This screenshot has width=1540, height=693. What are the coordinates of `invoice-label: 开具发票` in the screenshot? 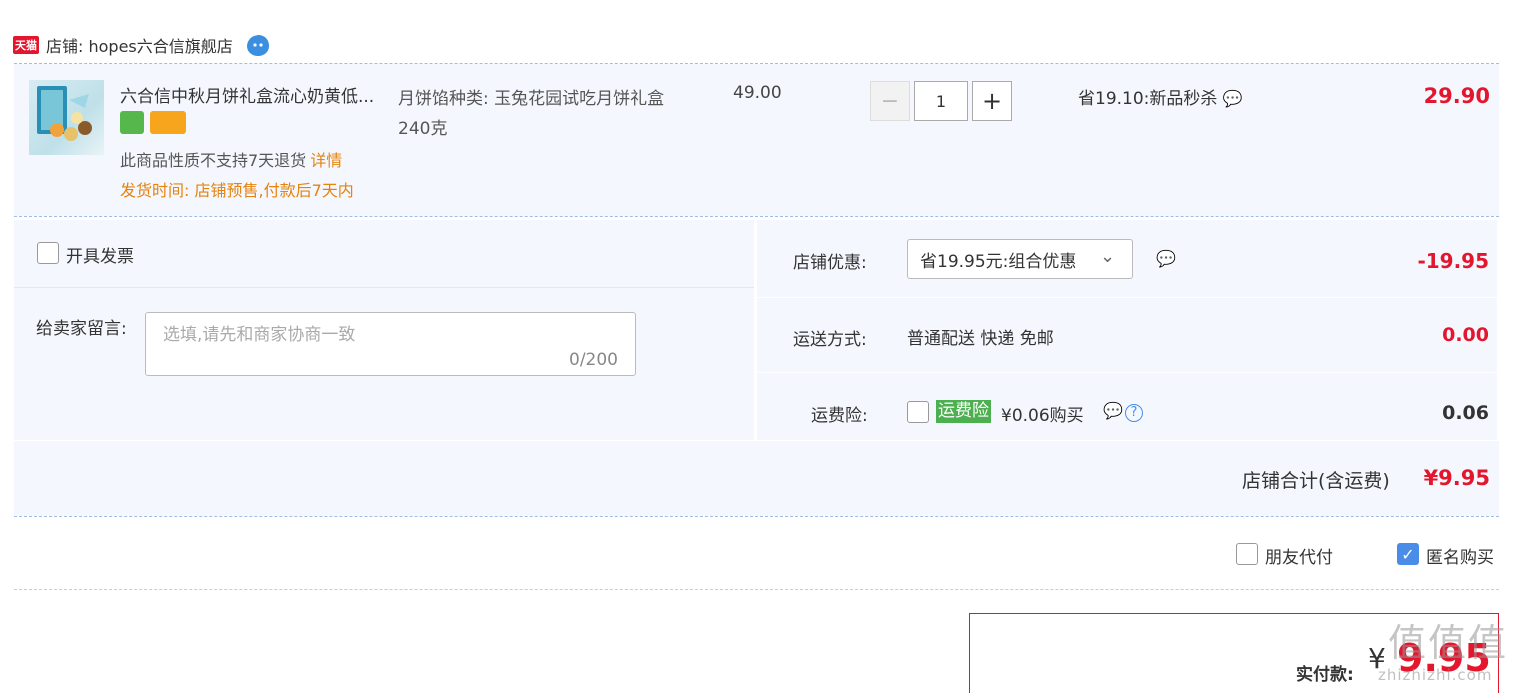 It's located at (100, 257).